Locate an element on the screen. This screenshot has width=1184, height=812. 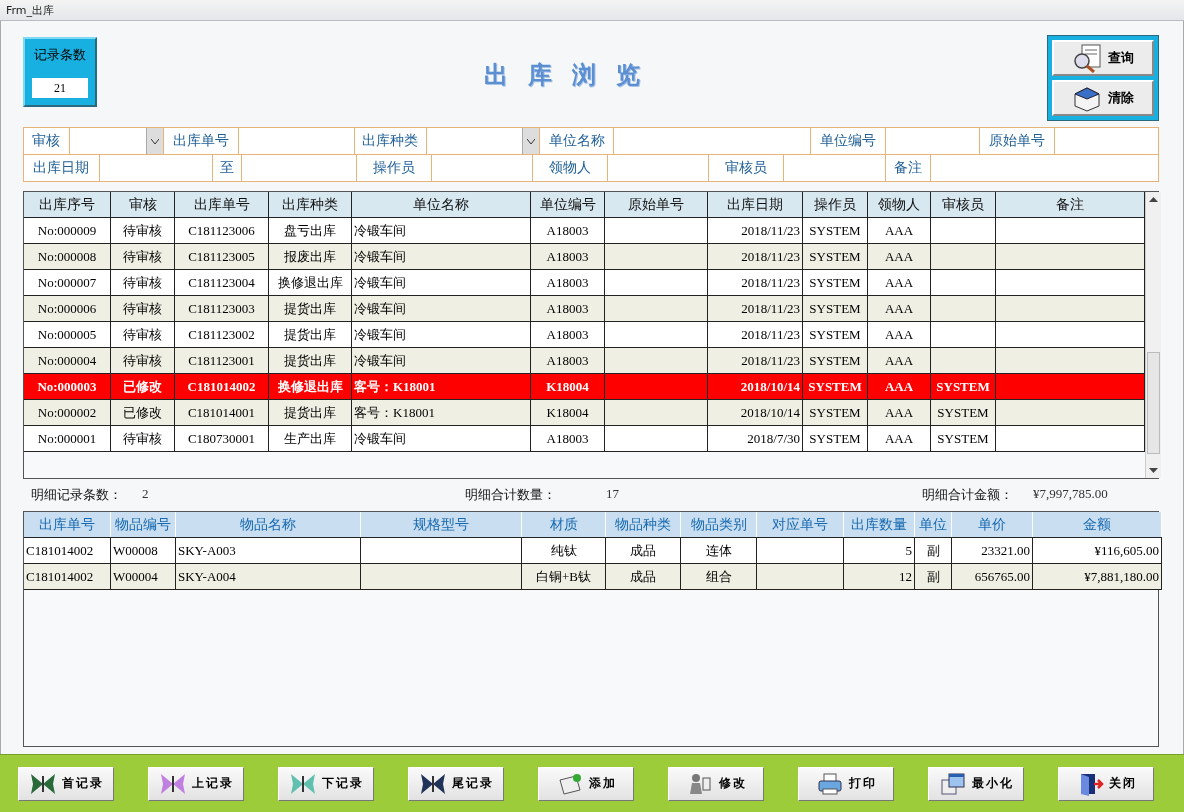
table-cell: 组合 is located at coordinates (718, 576).